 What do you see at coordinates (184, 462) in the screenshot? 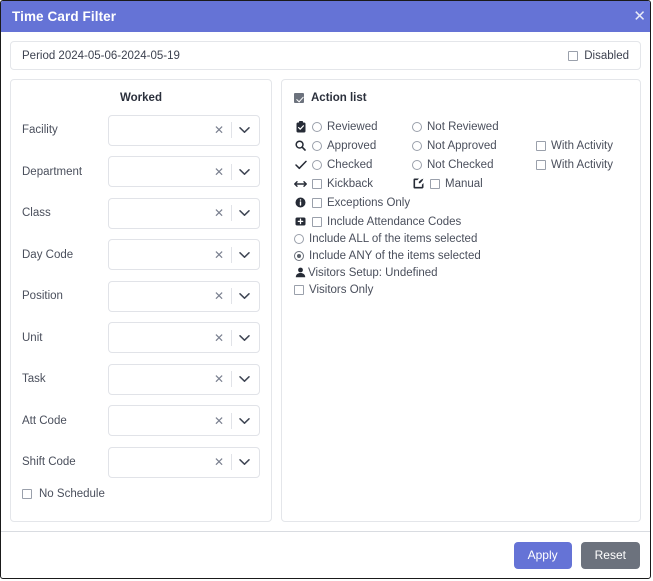
I see `select-shift-code: ✕` at bounding box center [184, 462].